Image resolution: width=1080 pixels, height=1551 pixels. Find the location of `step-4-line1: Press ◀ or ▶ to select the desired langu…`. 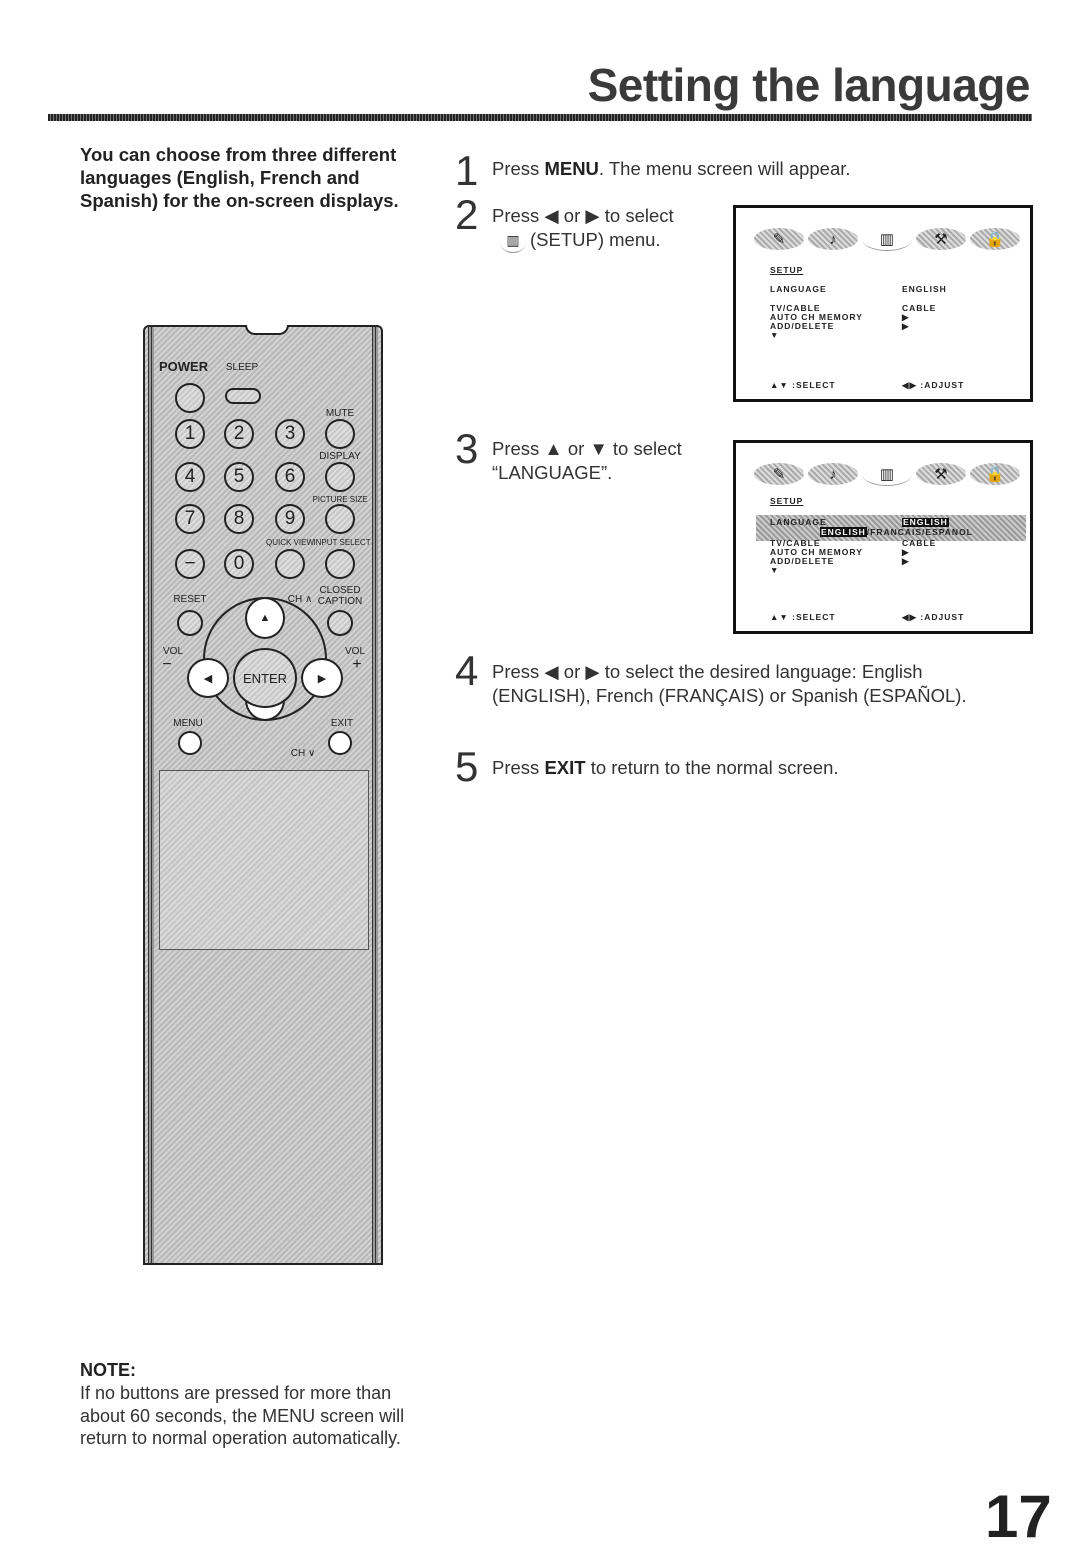

step-4-line1: Press ◀ or ▶ to select the desired langu… is located at coordinates (707, 671).